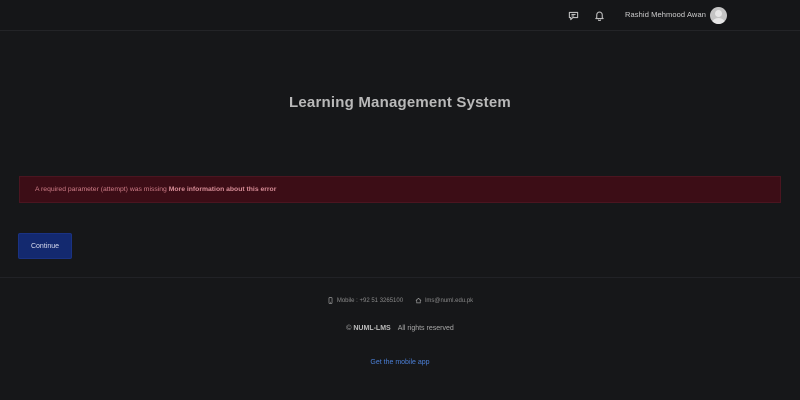 This screenshot has height=400, width=800. I want to click on messages-toggle, so click(573, 15).